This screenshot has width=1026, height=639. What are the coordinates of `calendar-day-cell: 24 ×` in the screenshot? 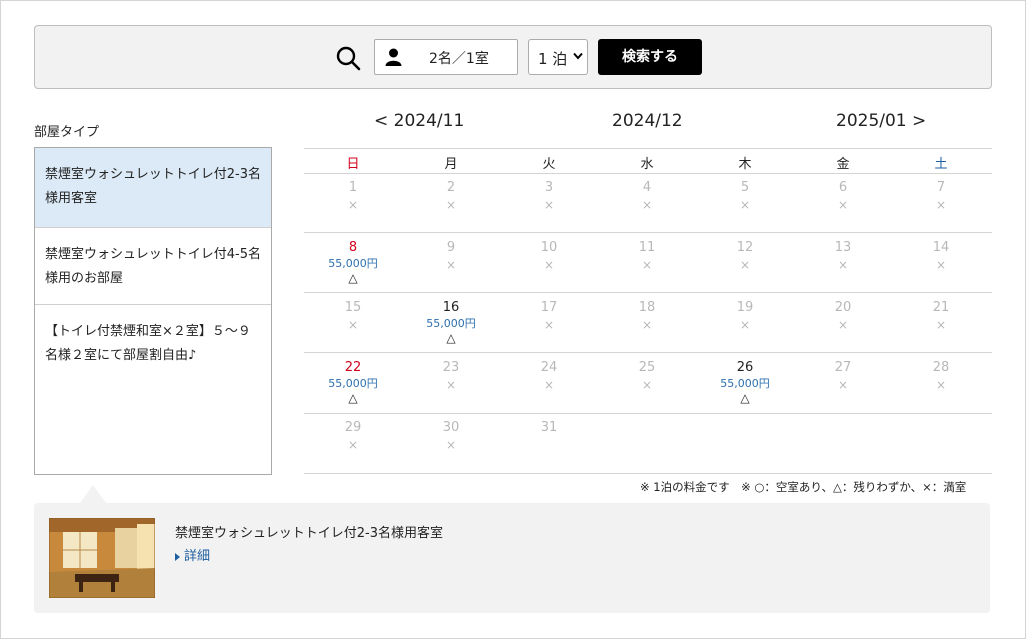 It's located at (549, 383).